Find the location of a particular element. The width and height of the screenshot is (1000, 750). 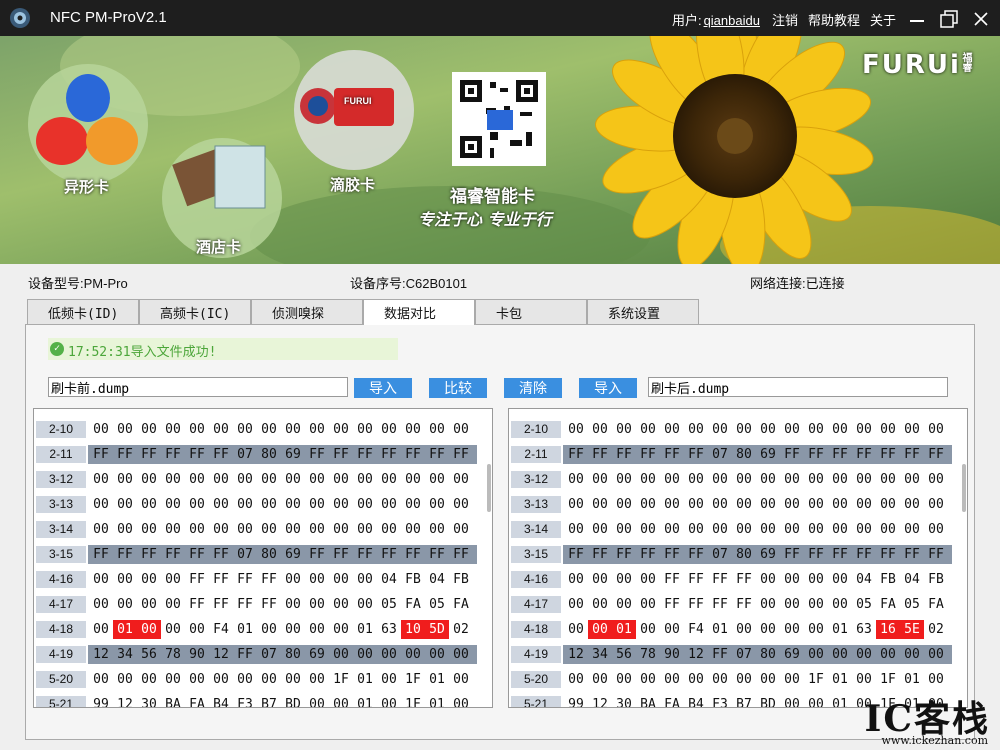

tab-high-frequency: 高频卡(IC) is located at coordinates (195, 311).